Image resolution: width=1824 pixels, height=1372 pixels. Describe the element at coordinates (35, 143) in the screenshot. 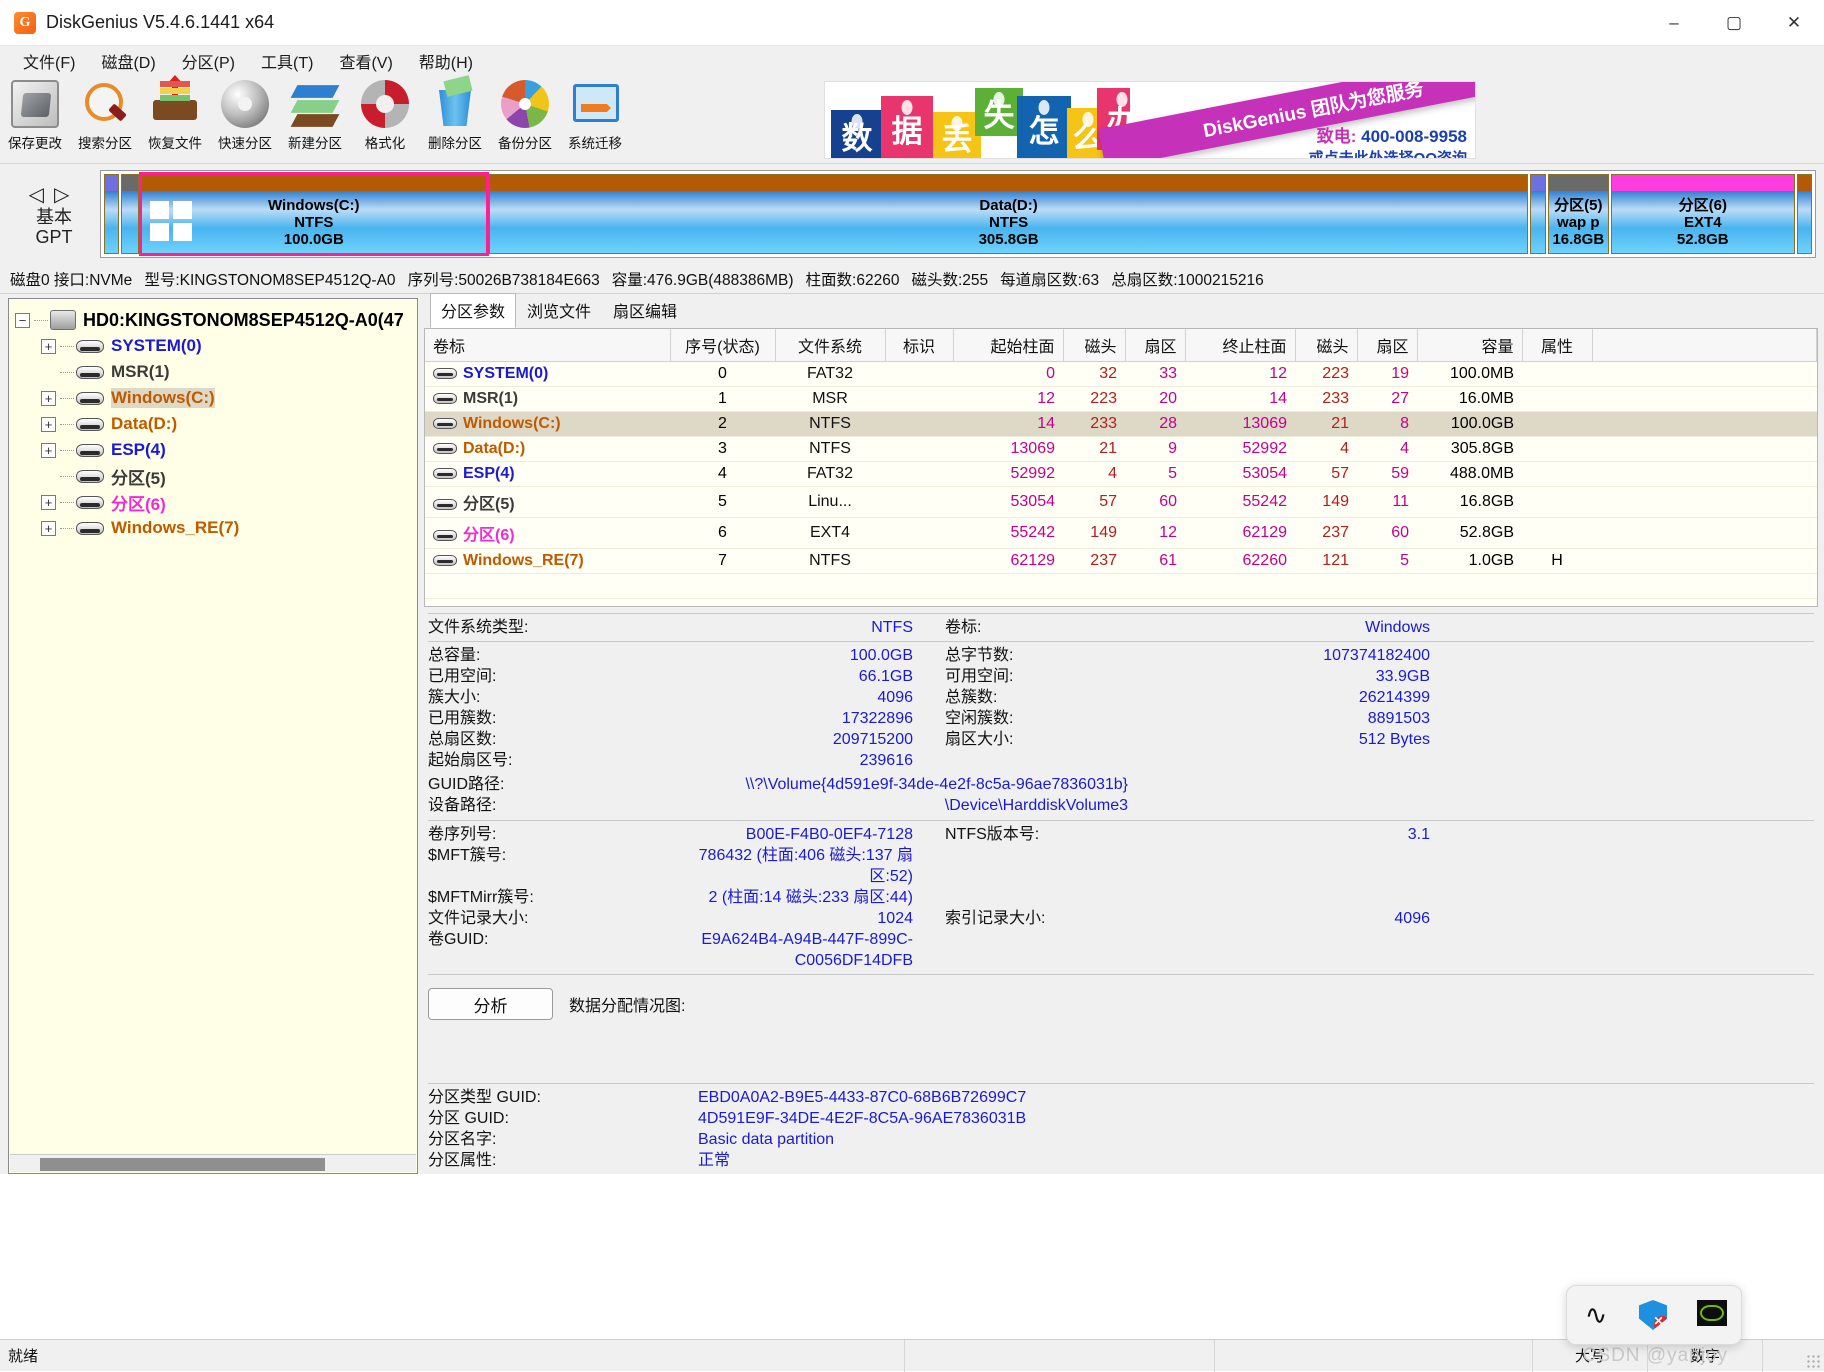

I see `save-changes-label: 保存更改` at that location.